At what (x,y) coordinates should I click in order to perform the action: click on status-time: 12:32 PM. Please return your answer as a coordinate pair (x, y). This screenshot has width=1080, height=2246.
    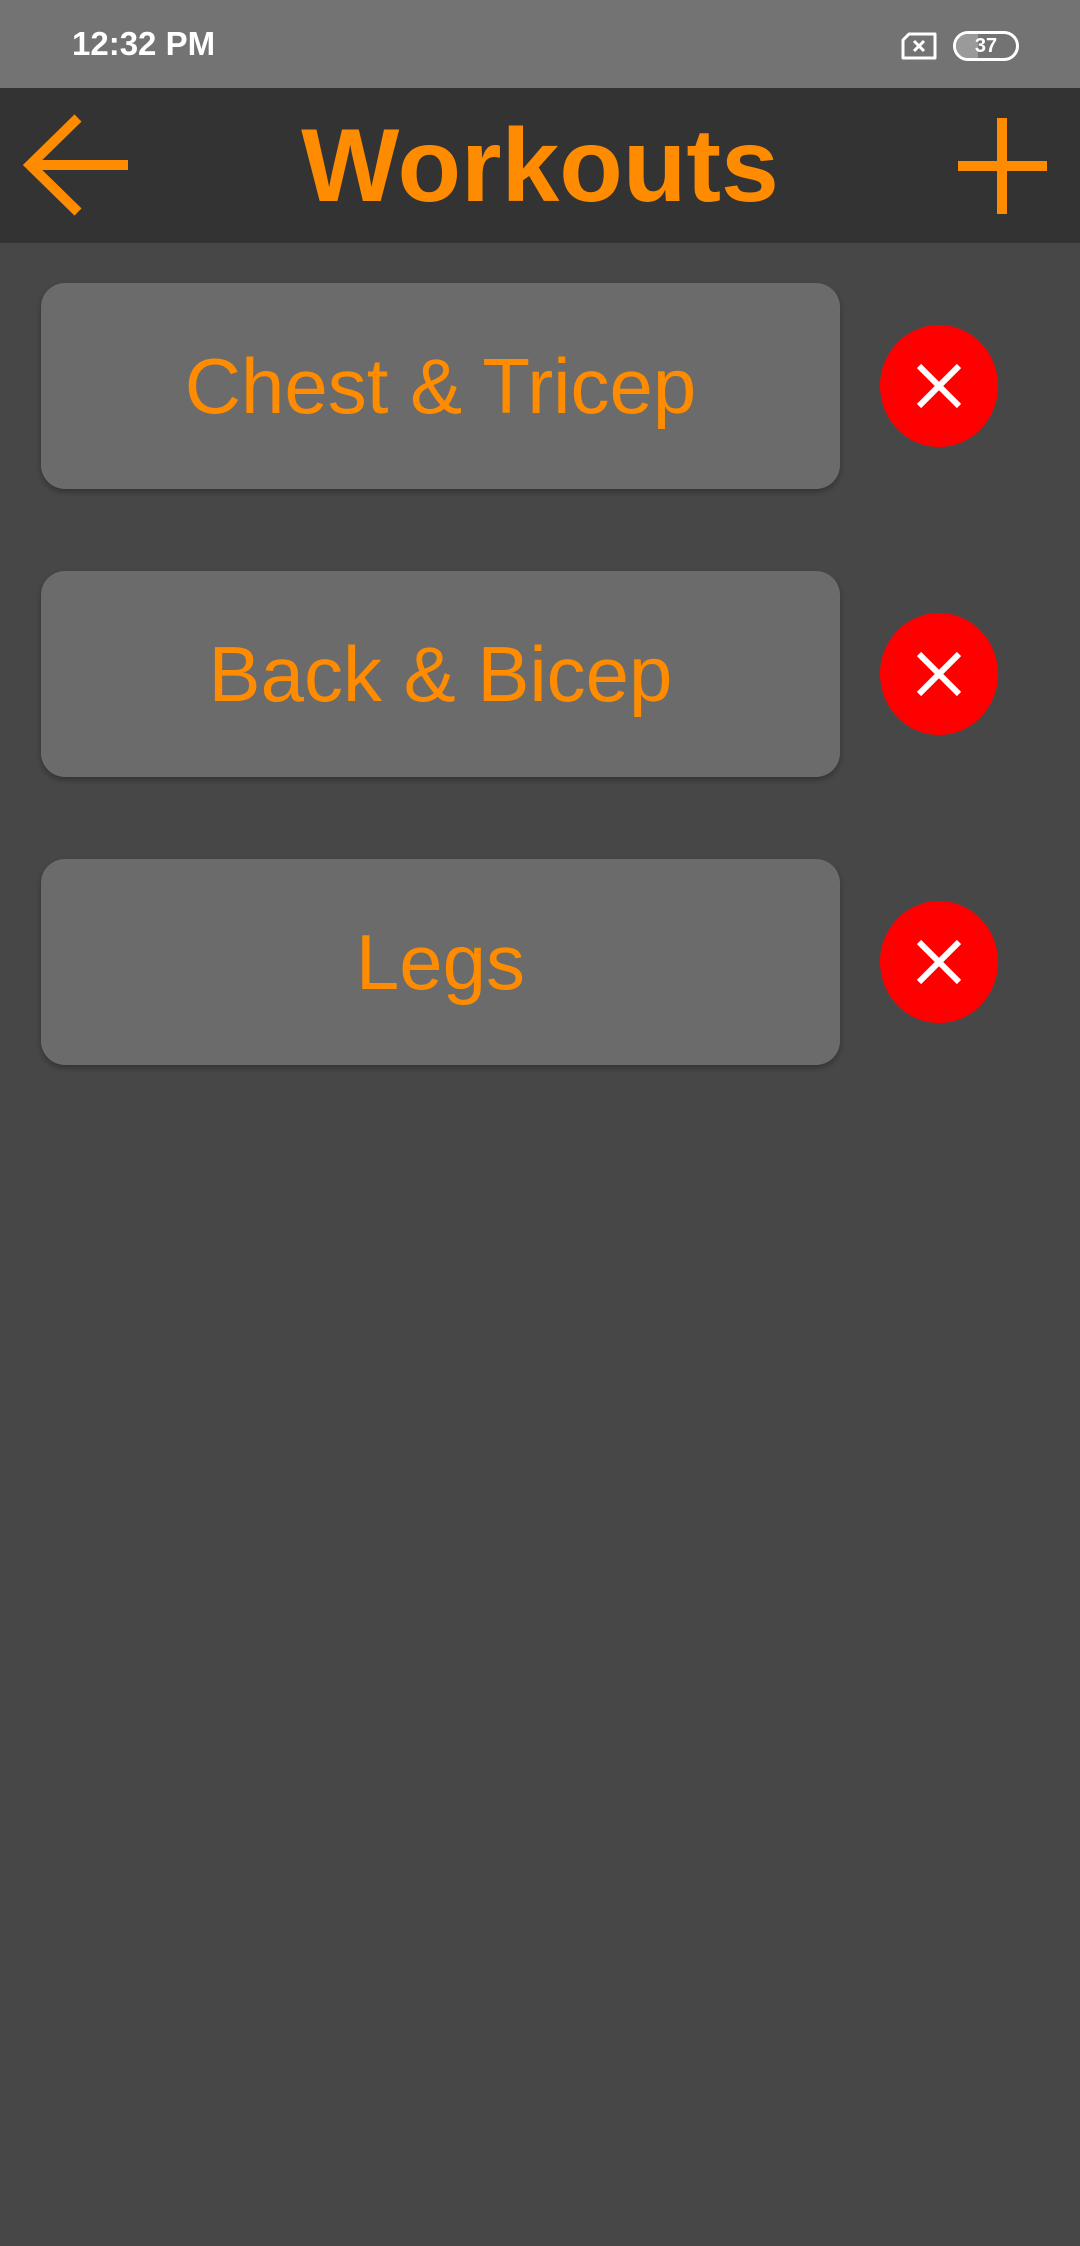
    Looking at the image, I should click on (144, 43).